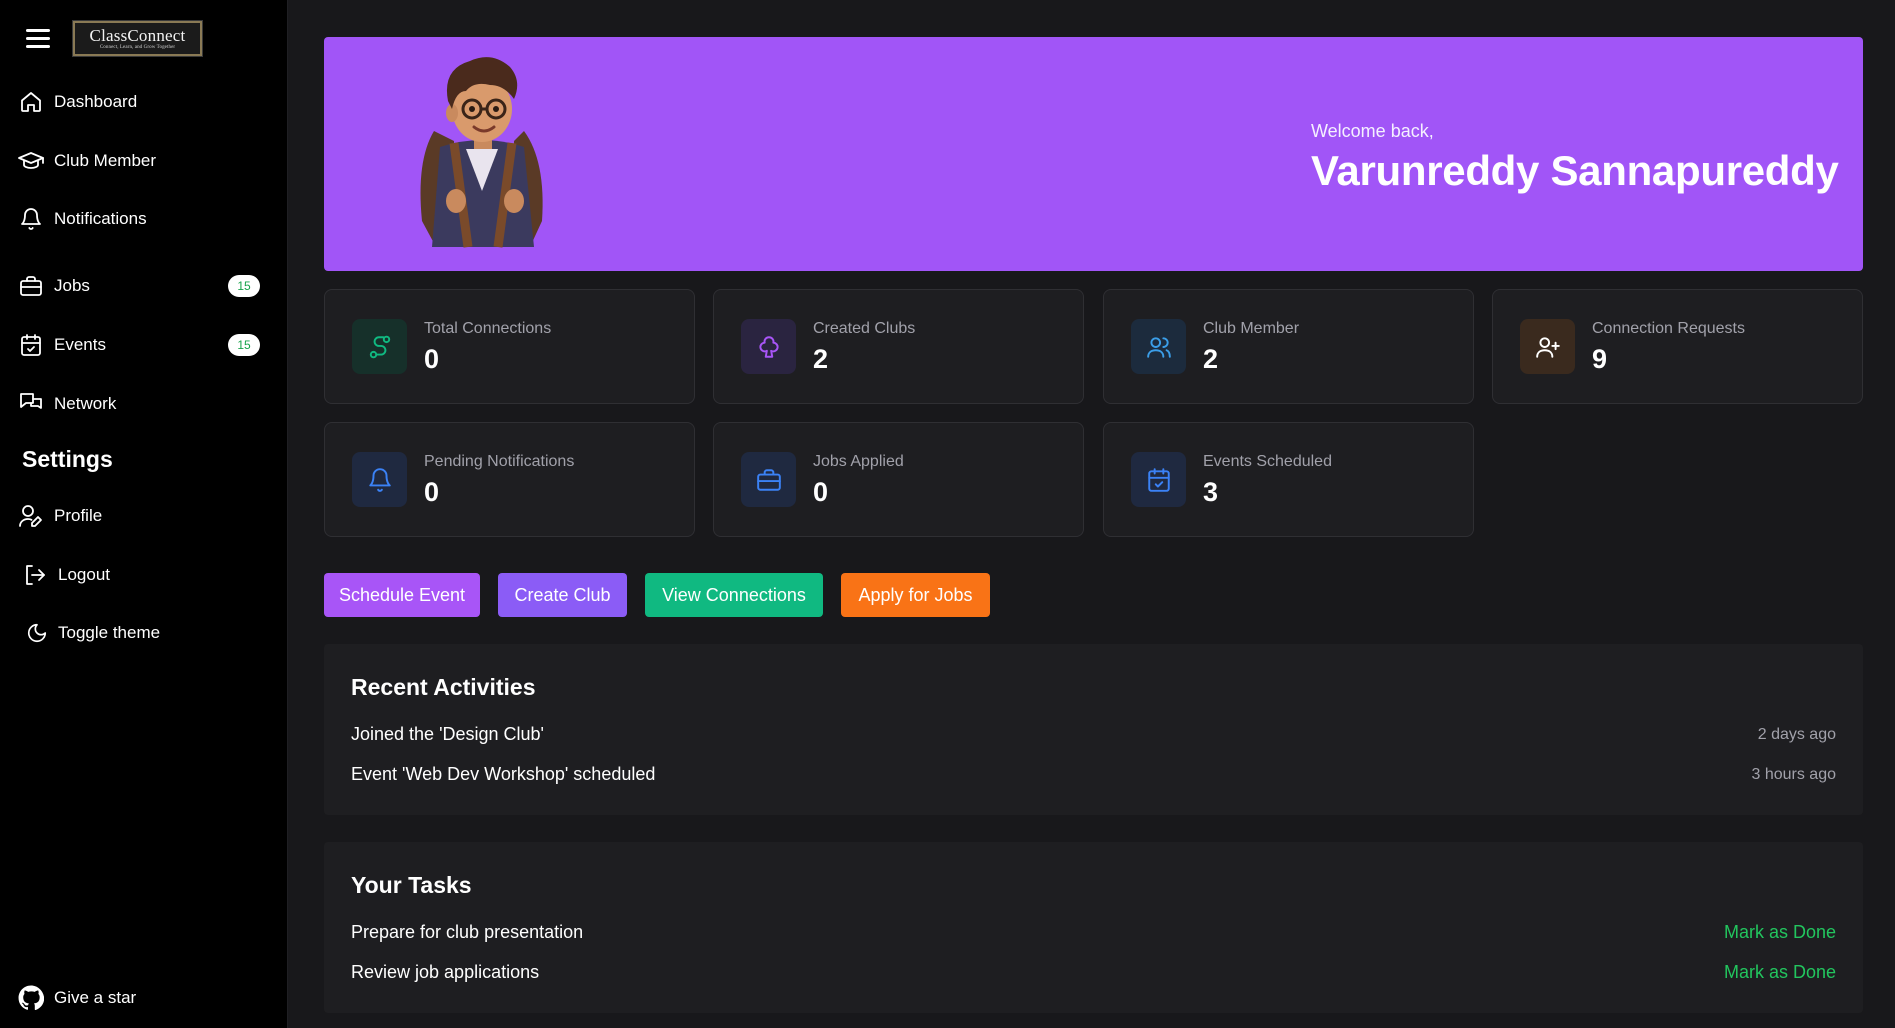 The image size is (1895, 1028). Describe the element at coordinates (244, 345) in the screenshot. I see `events-count-badge: 15` at that location.